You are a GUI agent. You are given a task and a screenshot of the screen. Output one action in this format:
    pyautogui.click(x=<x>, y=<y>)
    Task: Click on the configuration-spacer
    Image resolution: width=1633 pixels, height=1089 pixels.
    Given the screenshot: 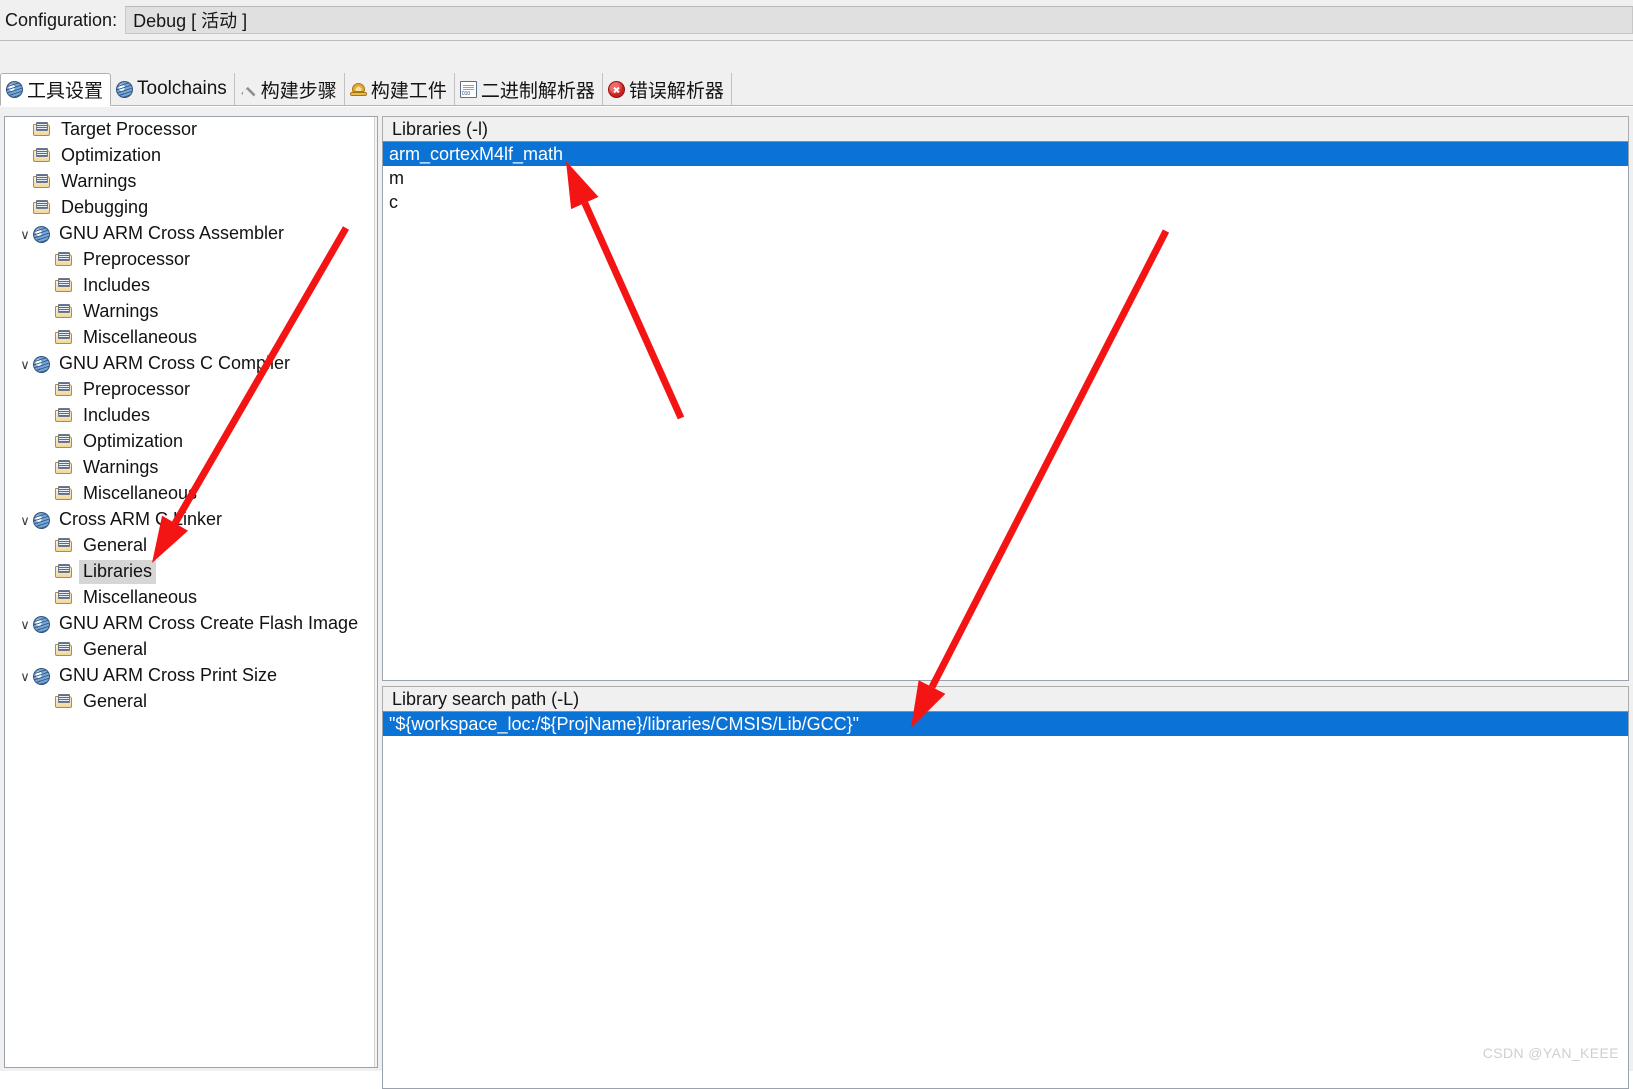 What is the action you would take?
    pyautogui.click(x=816, y=57)
    